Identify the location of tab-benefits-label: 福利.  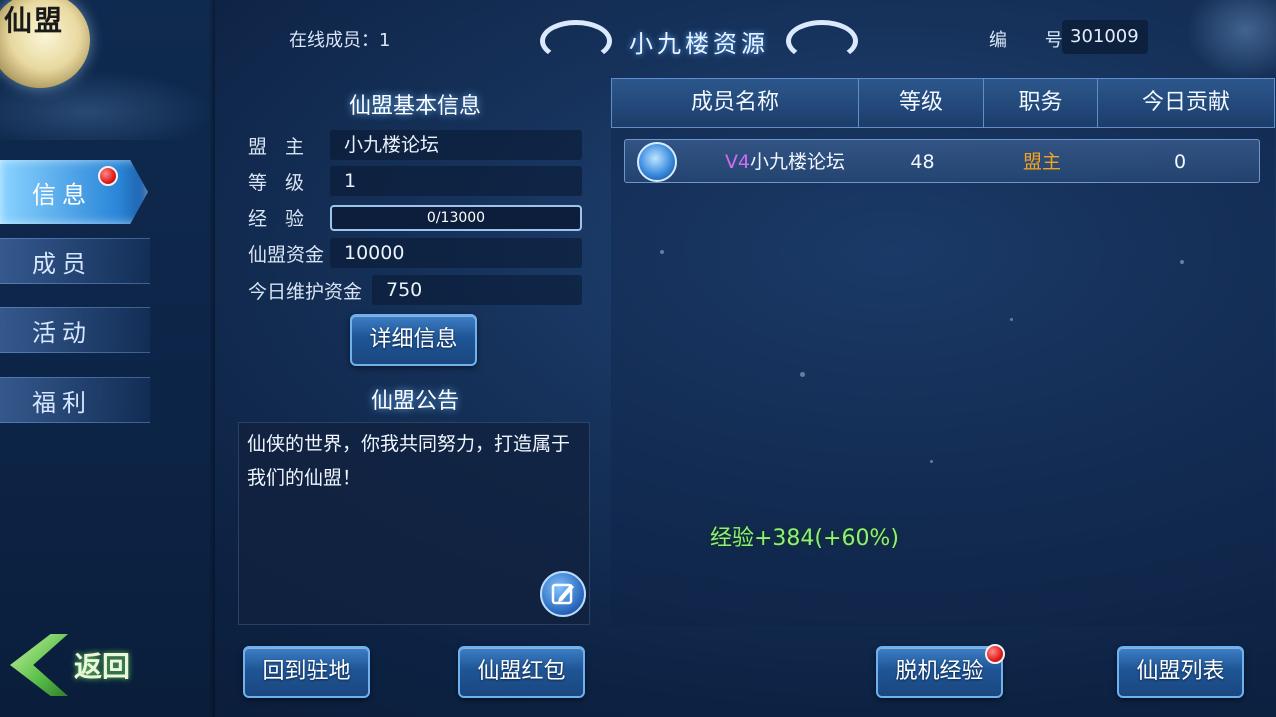
(62, 402).